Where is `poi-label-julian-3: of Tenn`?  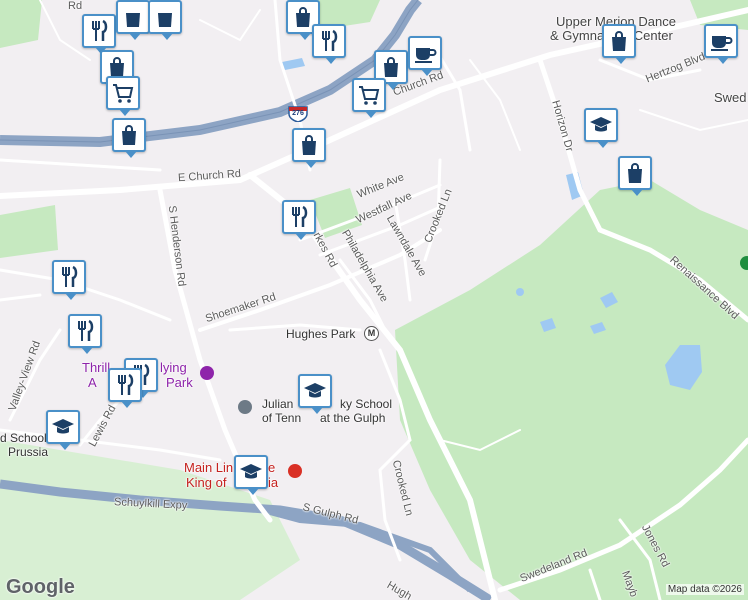
poi-label-julian-3: of Tenn is located at coordinates (282, 418).